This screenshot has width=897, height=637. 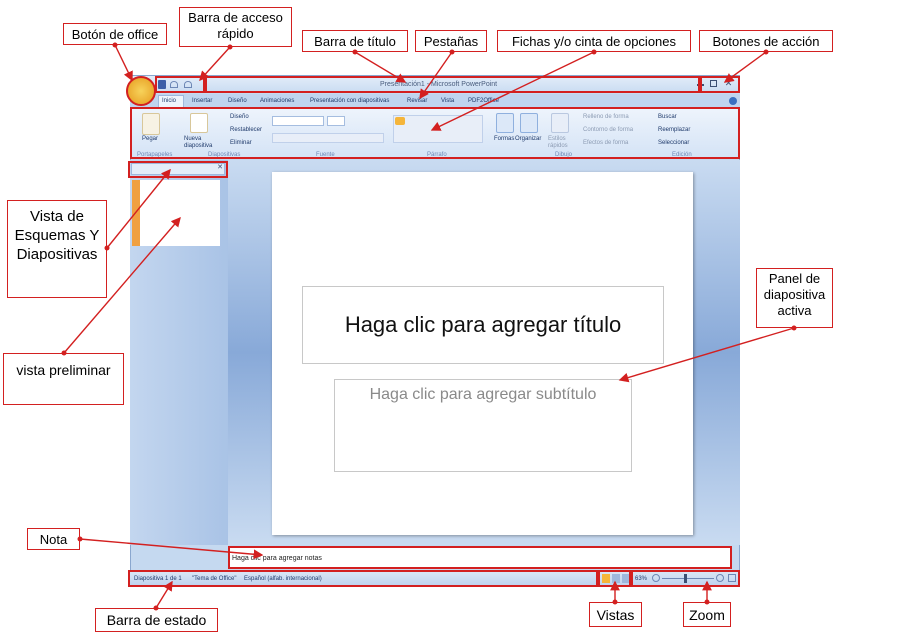 I want to click on tab-insertar: Insertar, so click(x=202, y=101).